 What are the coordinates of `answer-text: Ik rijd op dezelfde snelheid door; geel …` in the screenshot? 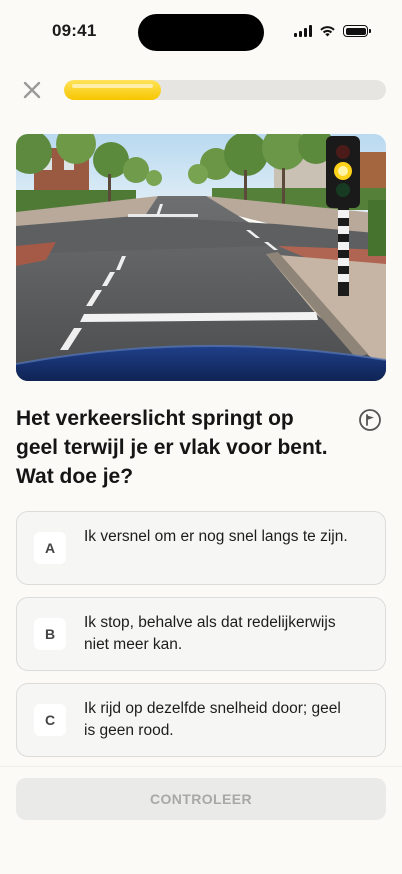 It's located at (212, 719).